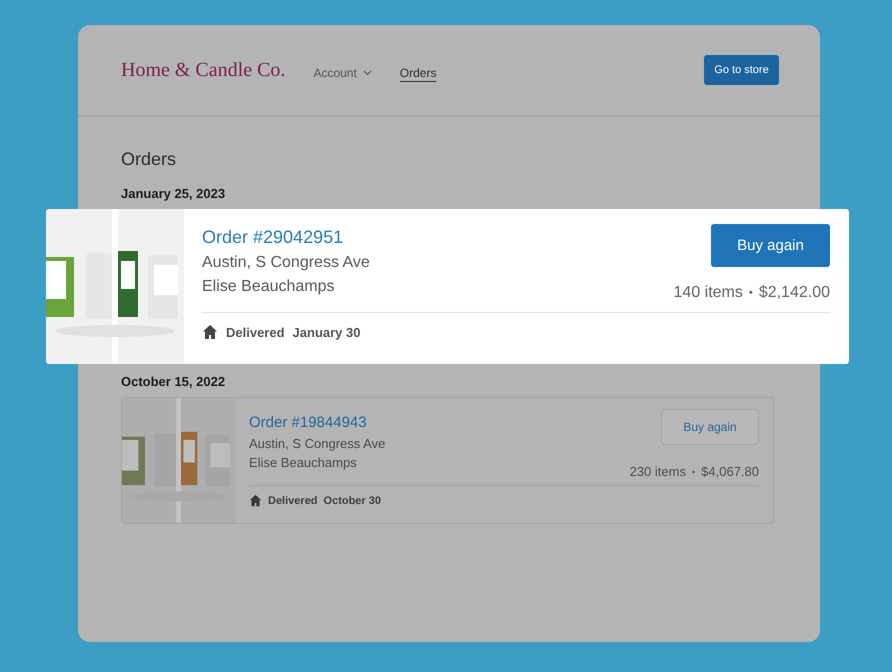 The height and width of the screenshot is (672, 892). Describe the element at coordinates (342, 73) in the screenshot. I see `nav-link: Account` at that location.